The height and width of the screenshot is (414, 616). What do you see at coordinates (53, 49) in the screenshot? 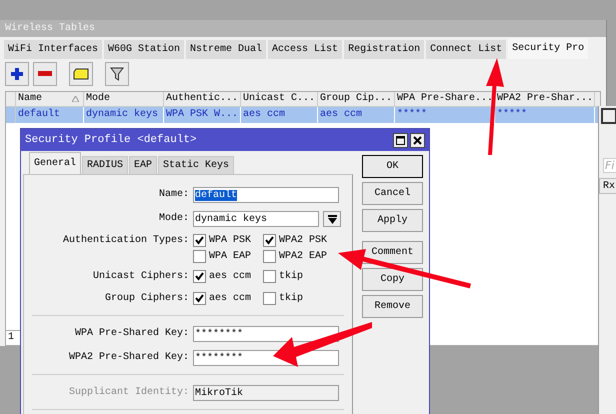
I see `tab: WiFi Interfaces` at bounding box center [53, 49].